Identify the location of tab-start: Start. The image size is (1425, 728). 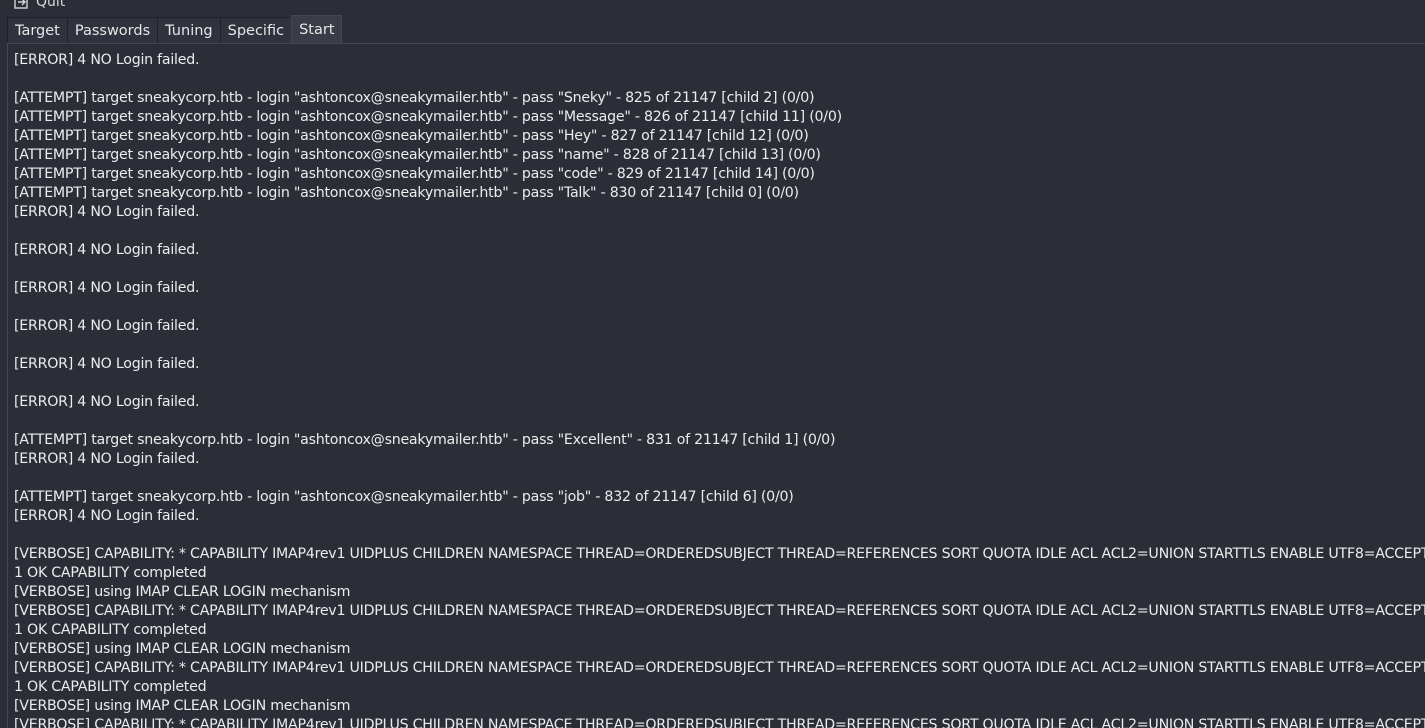
(317, 29).